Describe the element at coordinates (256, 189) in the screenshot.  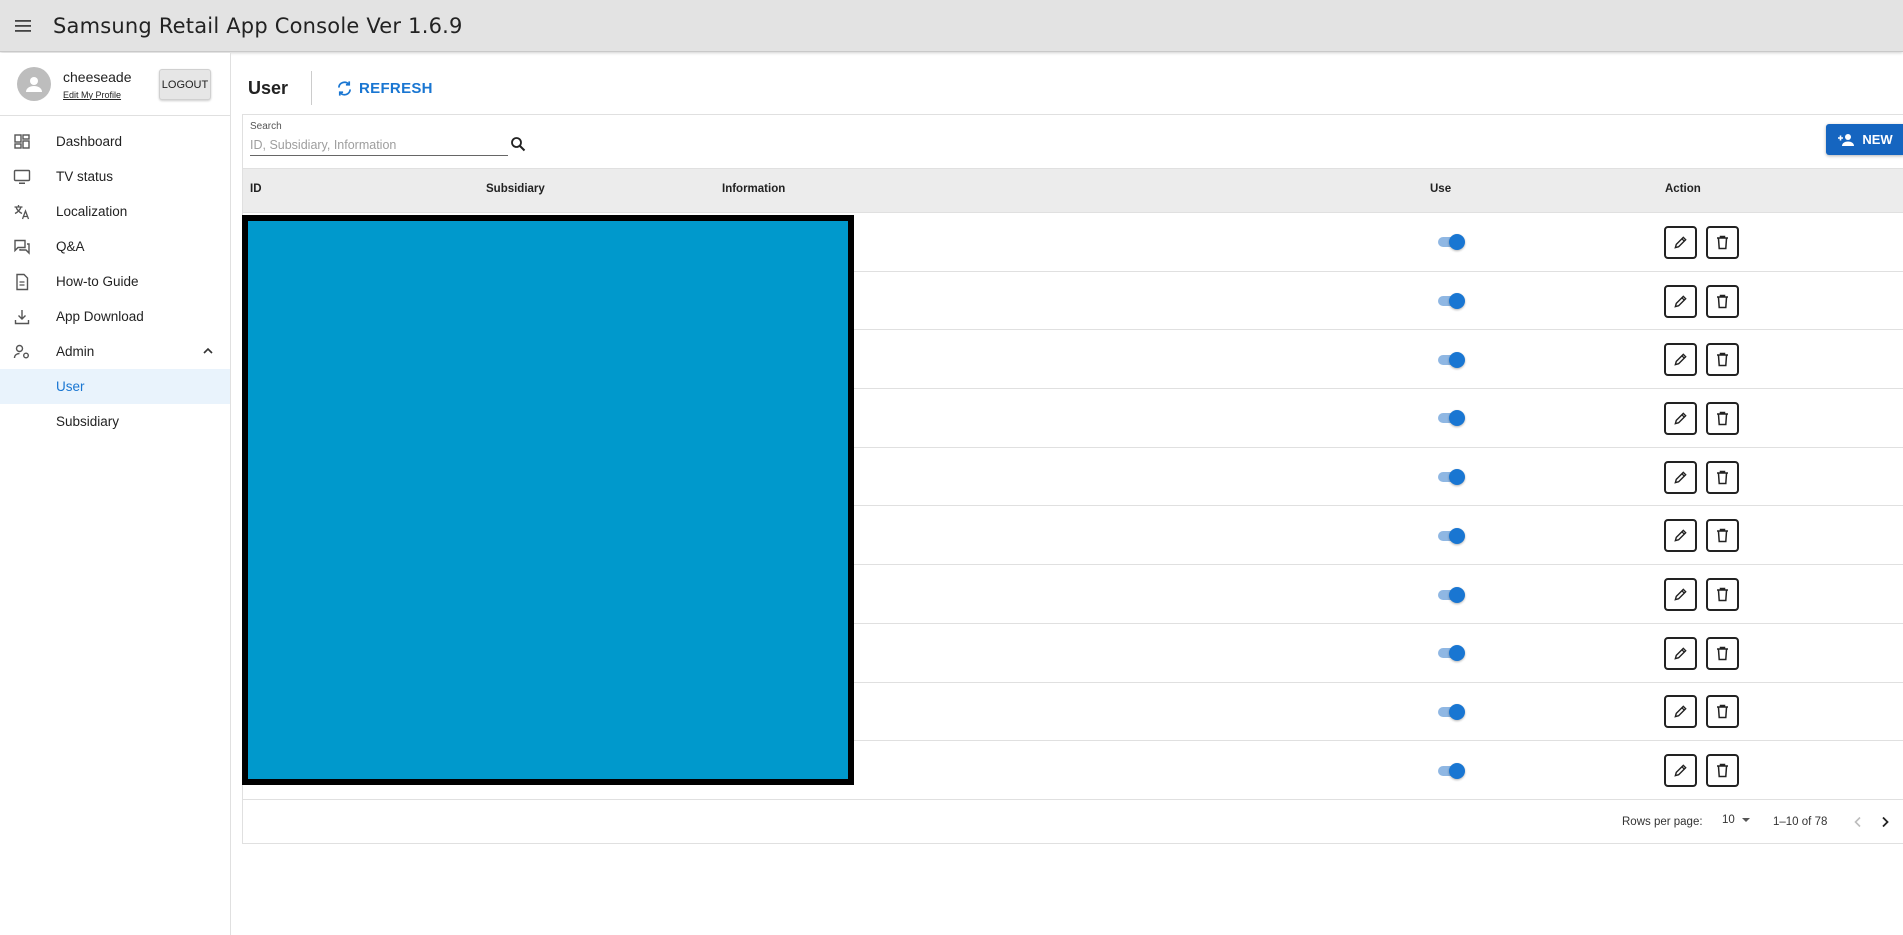
I see `column-header-id: ID` at that location.